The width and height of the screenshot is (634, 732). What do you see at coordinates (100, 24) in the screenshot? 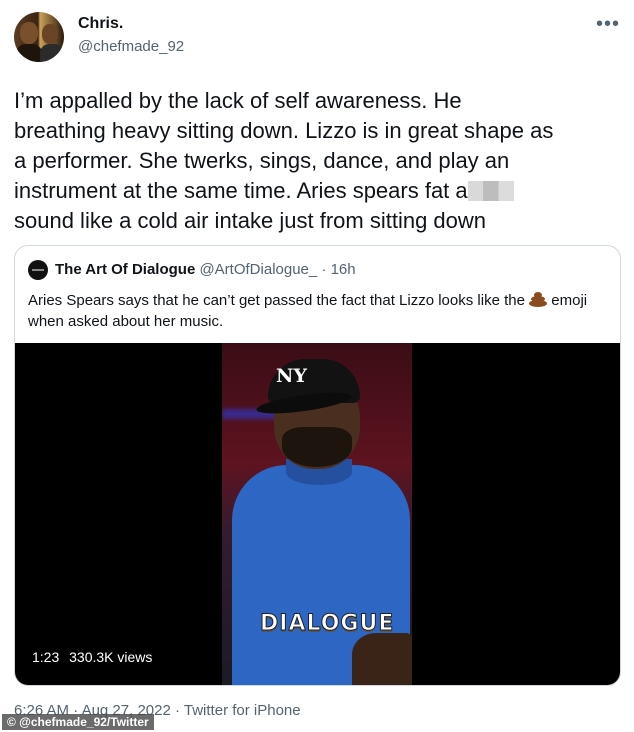
I see `author-name: Chris.` at bounding box center [100, 24].